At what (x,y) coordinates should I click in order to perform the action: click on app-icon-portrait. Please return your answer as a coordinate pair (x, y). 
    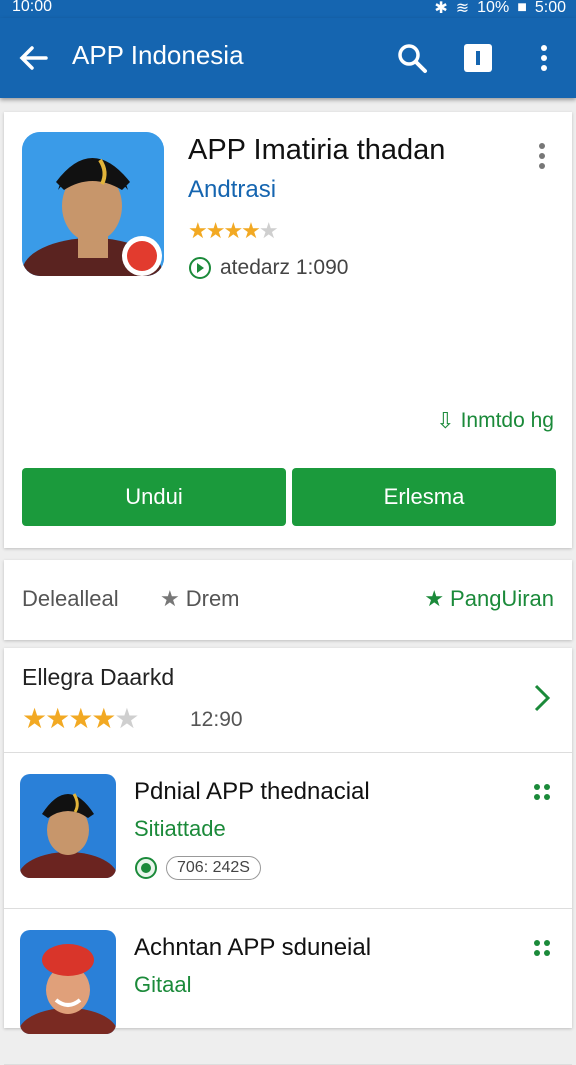
    Looking at the image, I should click on (93, 204).